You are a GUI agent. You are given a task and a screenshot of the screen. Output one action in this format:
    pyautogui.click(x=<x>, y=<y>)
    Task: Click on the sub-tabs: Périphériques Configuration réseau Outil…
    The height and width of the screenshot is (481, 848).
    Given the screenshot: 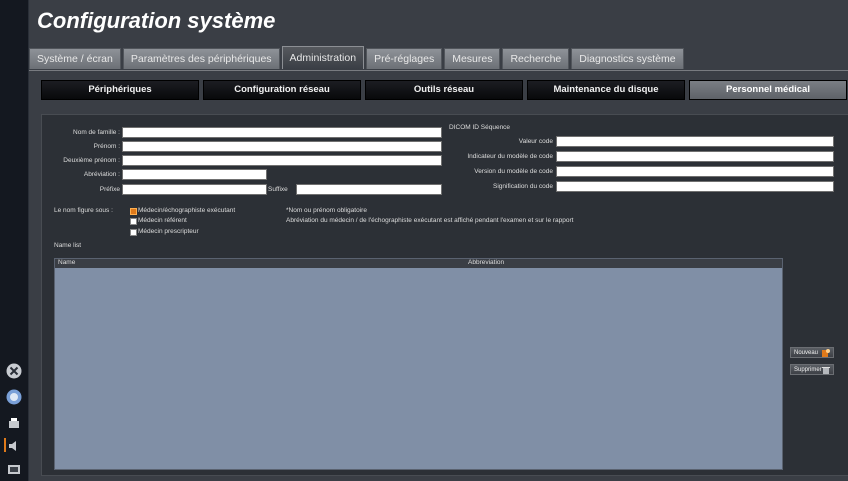 What is the action you would take?
    pyautogui.click(x=444, y=90)
    